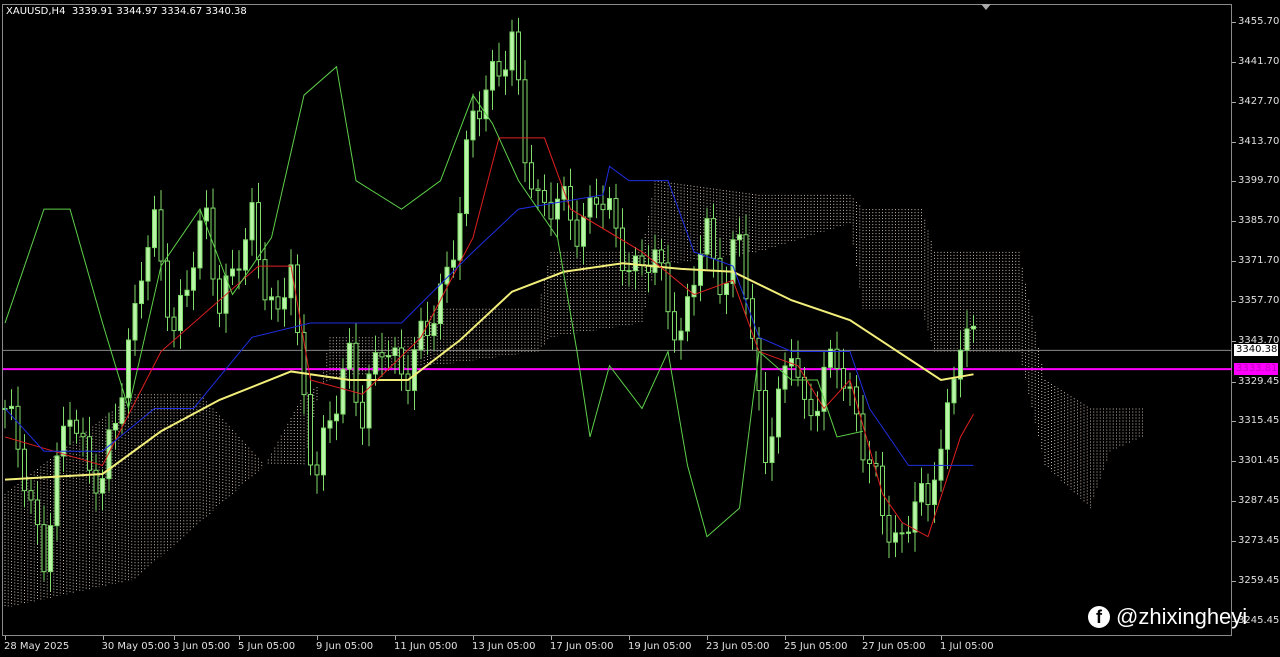  Describe the element at coordinates (267, 646) in the screenshot. I see `x-tick-label: 5 Jun 05:00` at that location.